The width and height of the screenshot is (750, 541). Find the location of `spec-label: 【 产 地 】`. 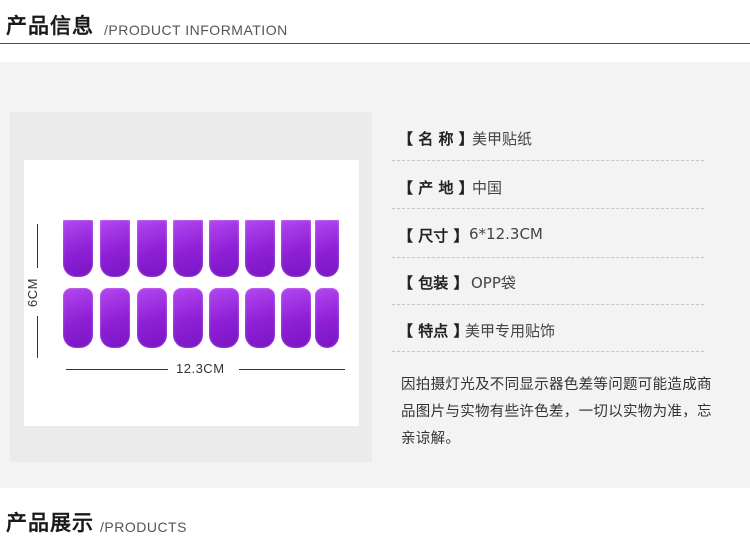

spec-label: 【 产 地 】 is located at coordinates (436, 188).